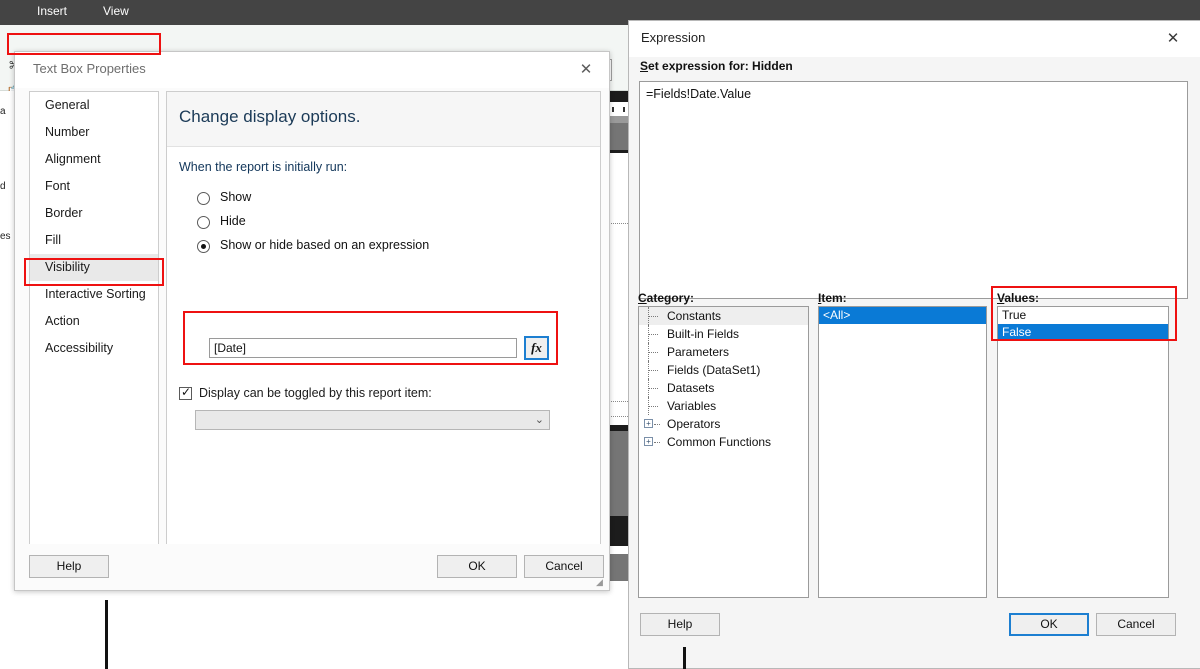 This screenshot has width=1200, height=669. Describe the element at coordinates (106, 634) in the screenshot. I see `design-divider` at that location.